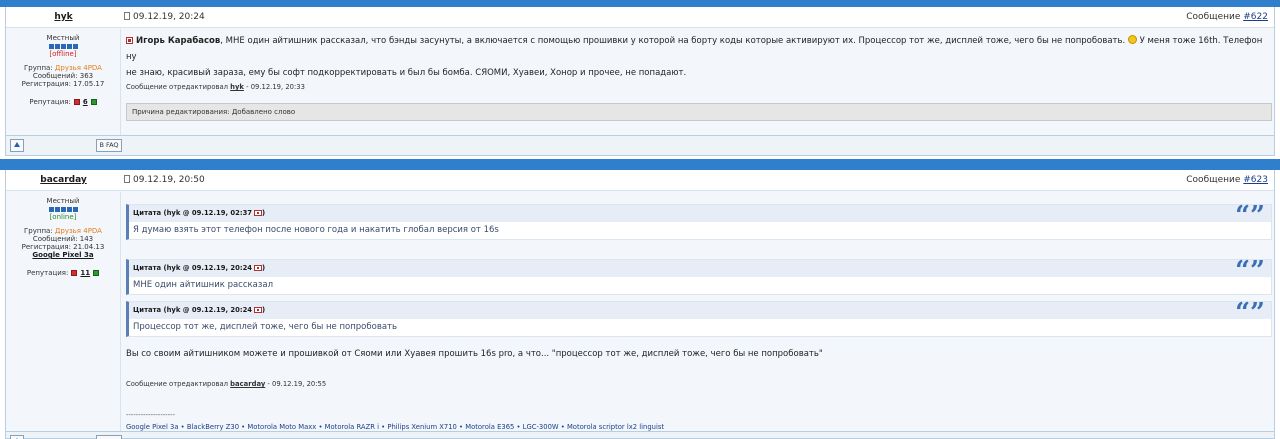 The height and width of the screenshot is (439, 1280). I want to click on author-name: bacarday, so click(63, 180).